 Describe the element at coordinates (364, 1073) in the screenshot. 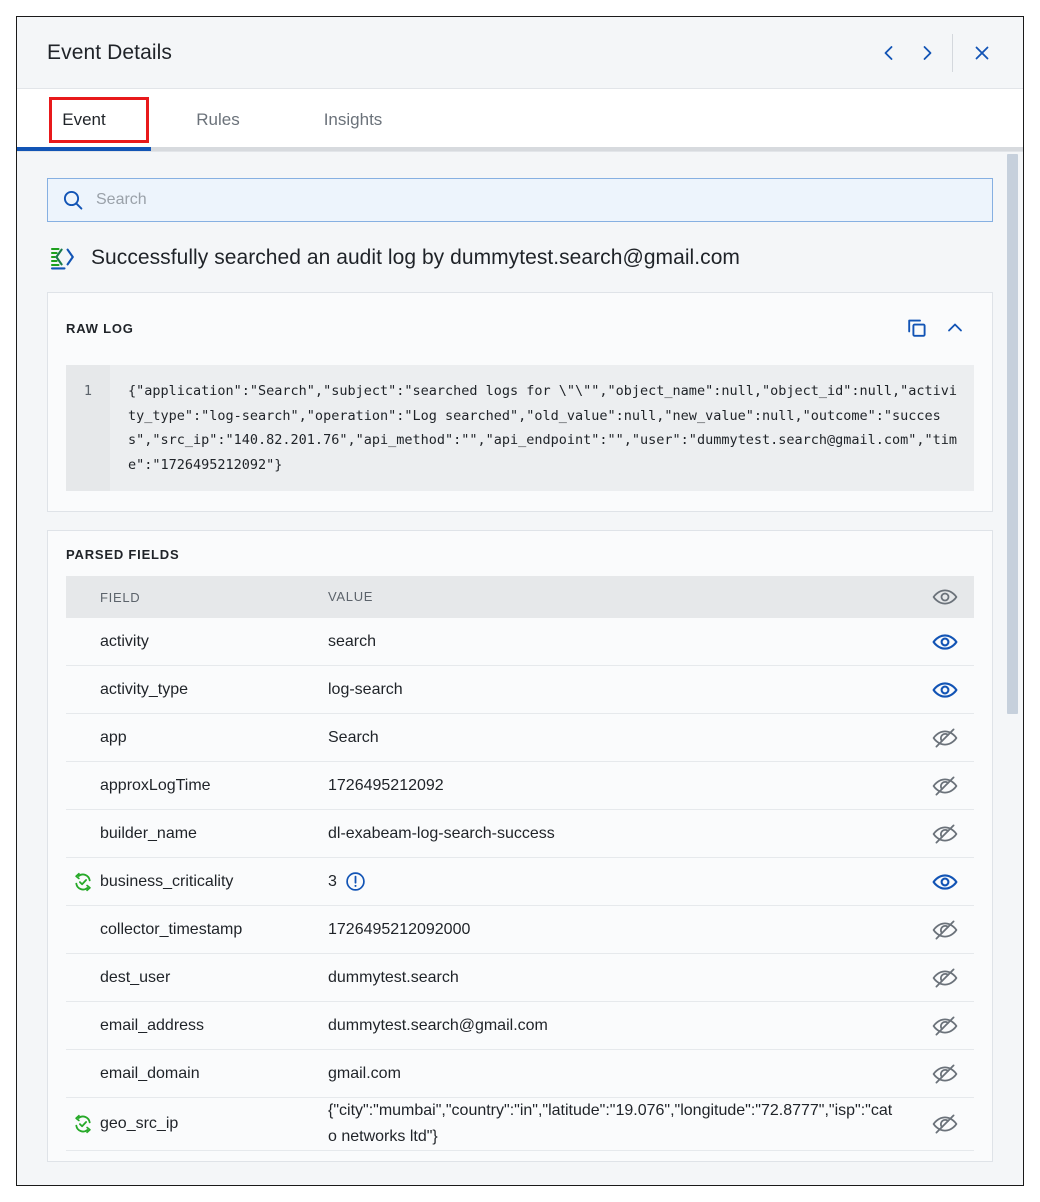

I see `row-value-text: gmail.com` at that location.